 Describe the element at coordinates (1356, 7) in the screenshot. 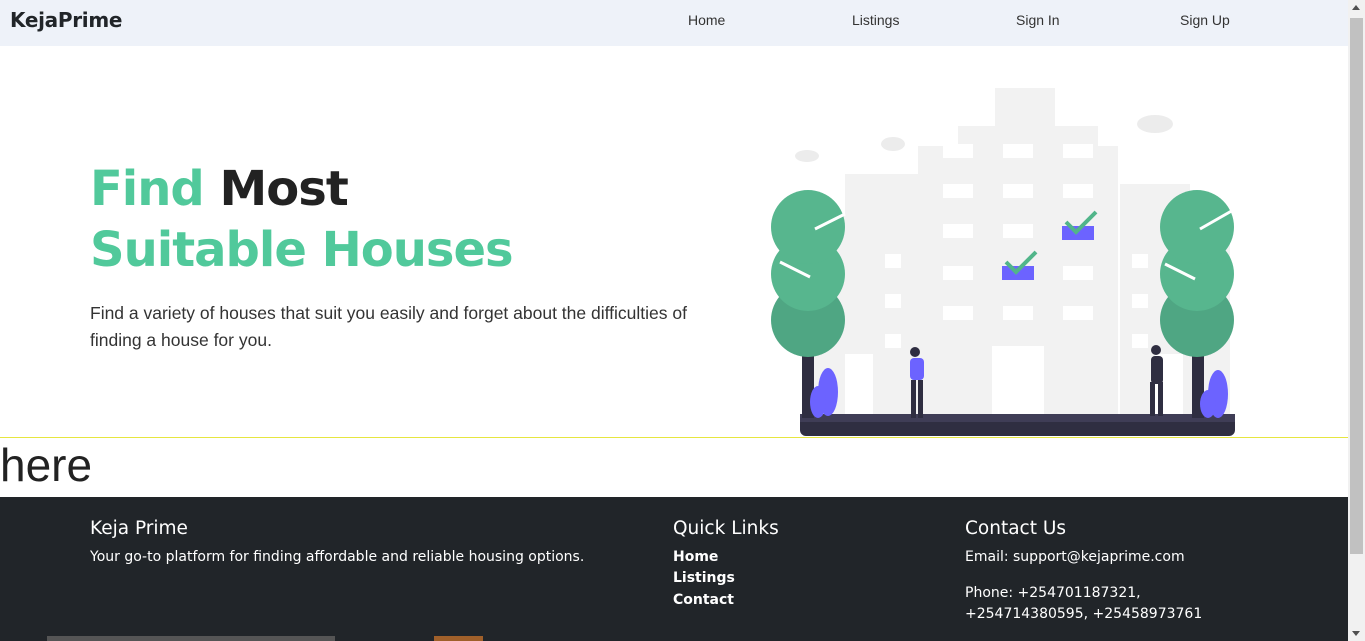

I see `scroll-up-arrow-icon` at that location.